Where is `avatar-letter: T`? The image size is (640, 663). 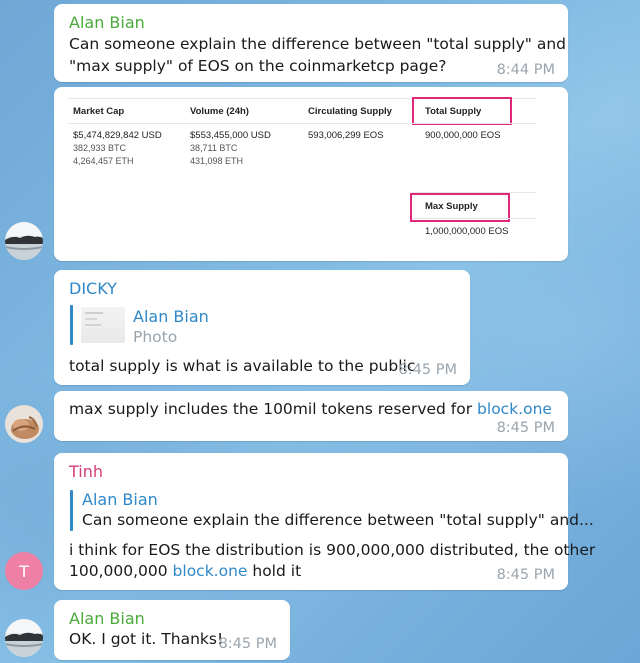 avatar-letter: T is located at coordinates (24, 571).